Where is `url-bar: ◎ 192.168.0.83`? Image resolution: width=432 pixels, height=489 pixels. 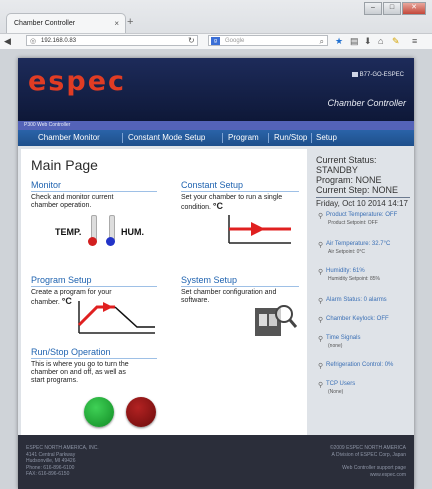 url-bar: ◎ 192.168.0.83 is located at coordinates (112, 40).